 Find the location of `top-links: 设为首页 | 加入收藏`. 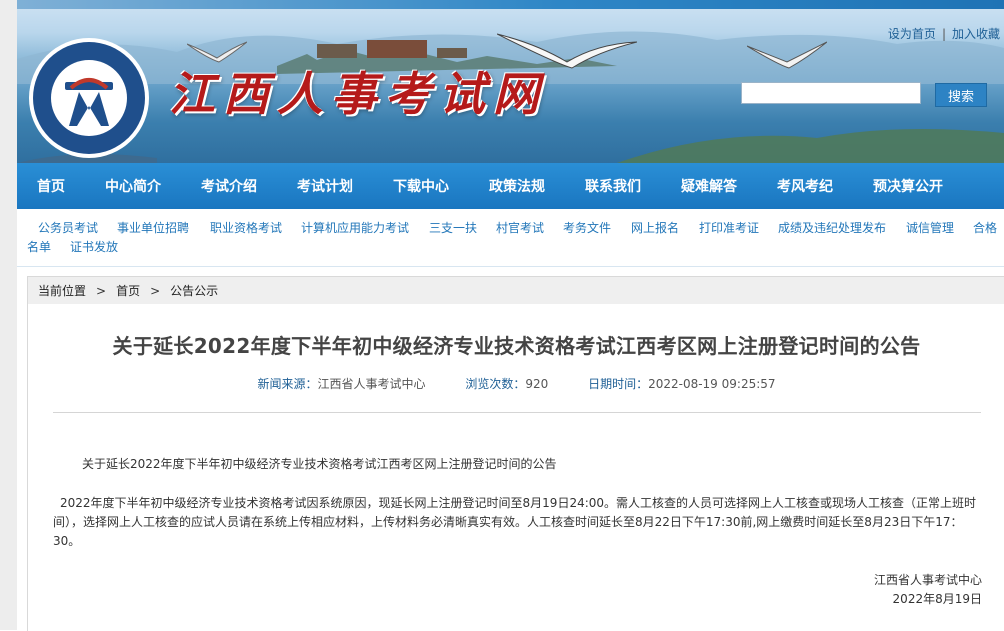

top-links: 设为首页 | 加入收藏 is located at coordinates (944, 33).